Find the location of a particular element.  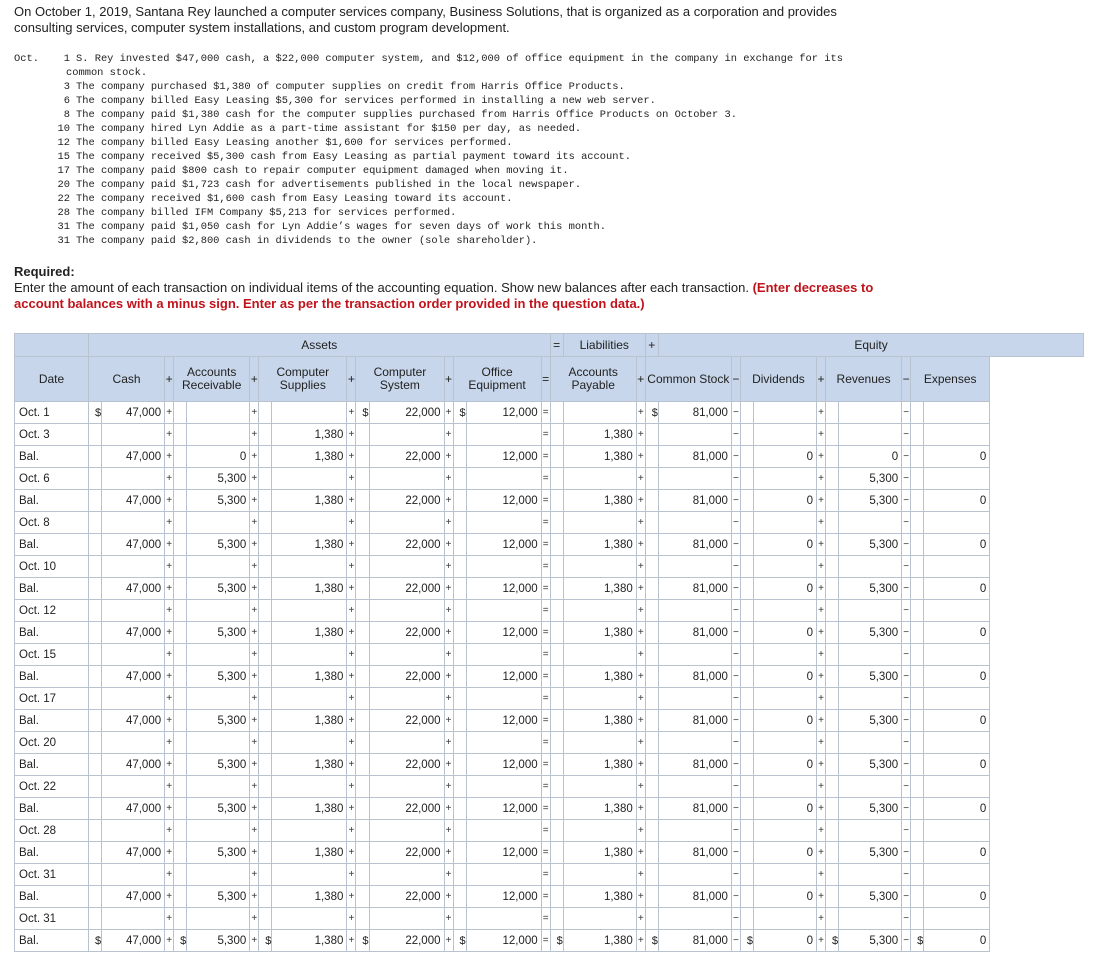

cell-cash: 47,000 is located at coordinates (133, 412).